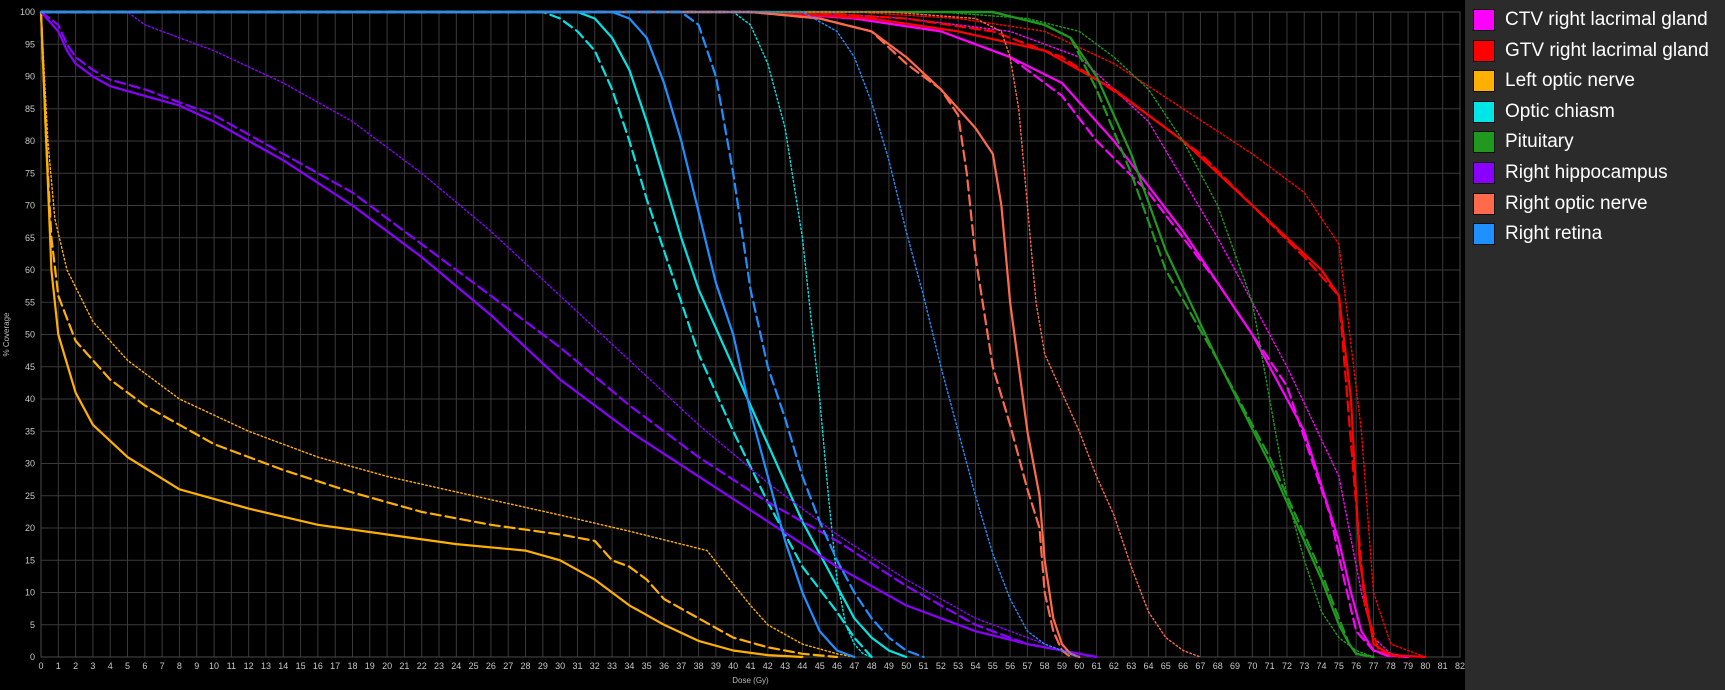 Image resolution: width=1725 pixels, height=690 pixels. What do you see at coordinates (456, 666) in the screenshot?
I see `x-tick-label: 24` at bounding box center [456, 666].